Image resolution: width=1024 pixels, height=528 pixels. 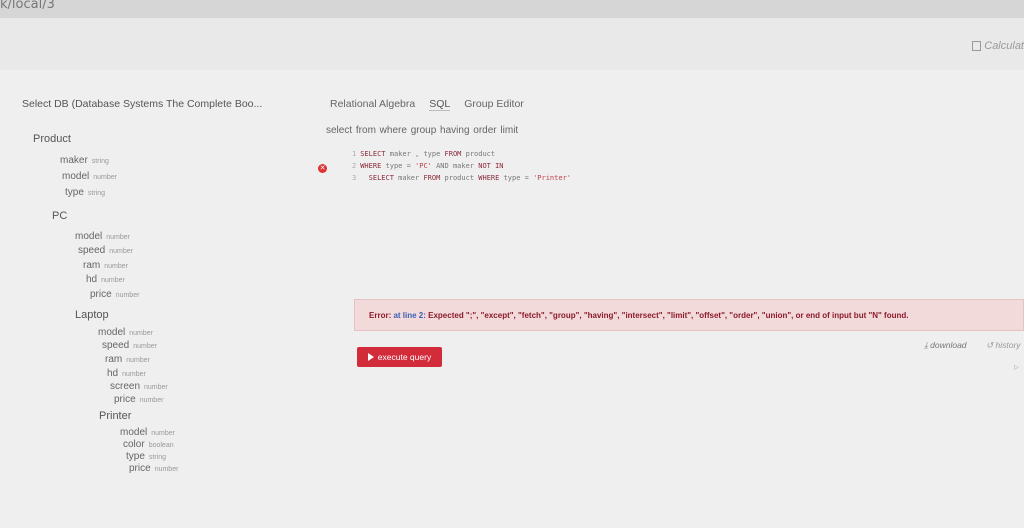 I want to click on editor-tabs: Relational Algebra SQL Group Editor, so click(x=427, y=104).